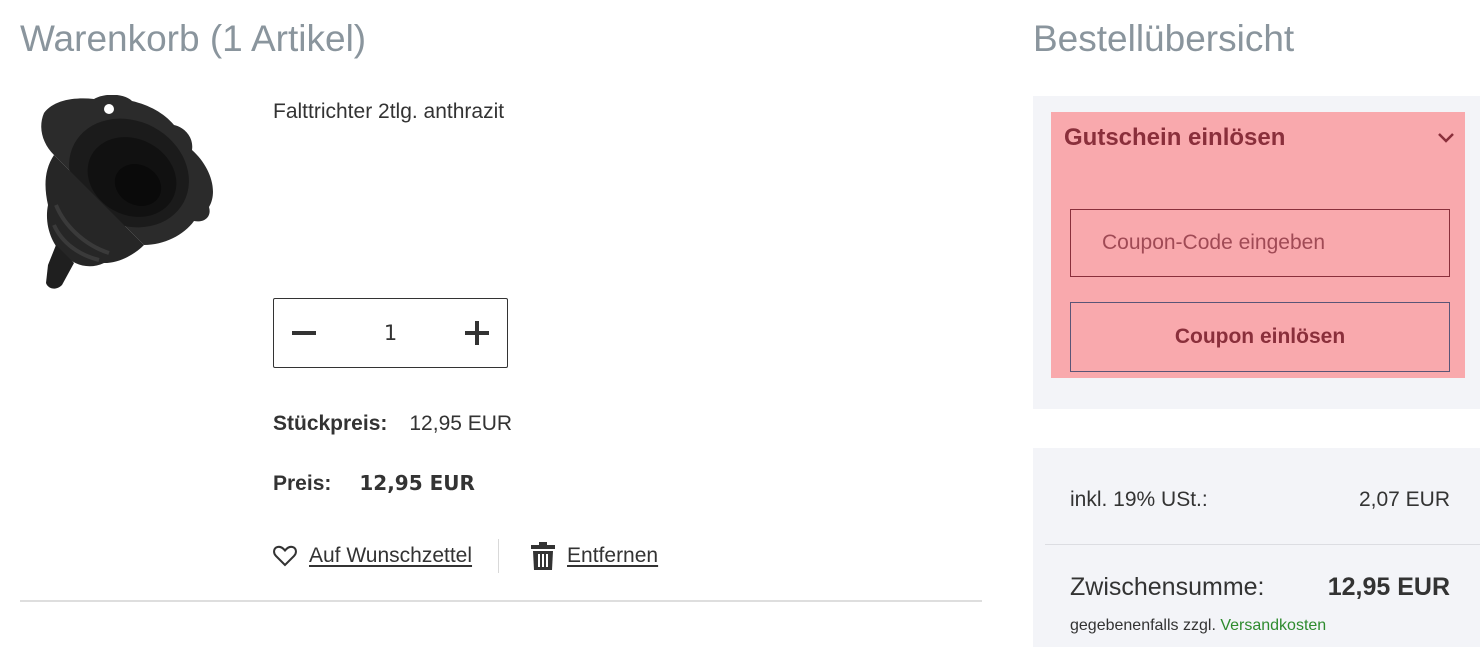  I want to click on unit-price-label: Stückpreis:, so click(330, 423).